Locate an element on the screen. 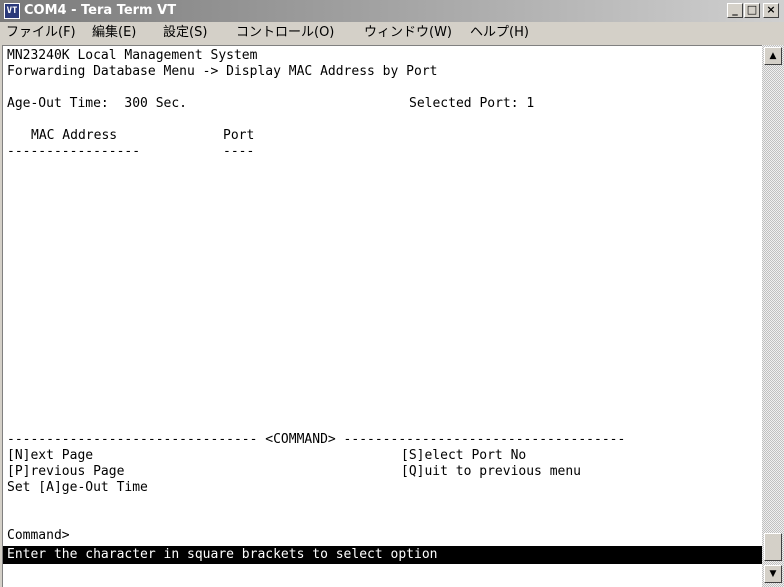  command-set-age-out: Set [A]ge-Out Time is located at coordinates (77, 487).